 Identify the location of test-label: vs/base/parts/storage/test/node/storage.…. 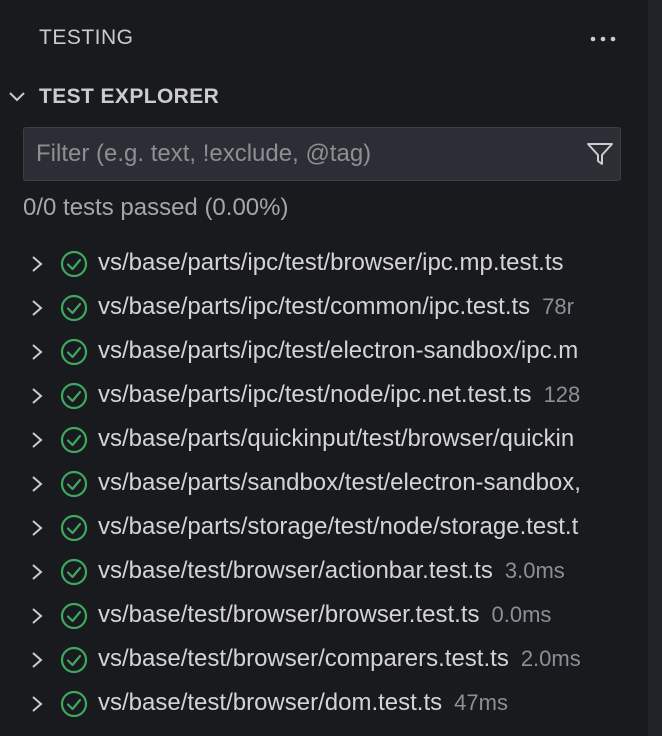
(338, 526).